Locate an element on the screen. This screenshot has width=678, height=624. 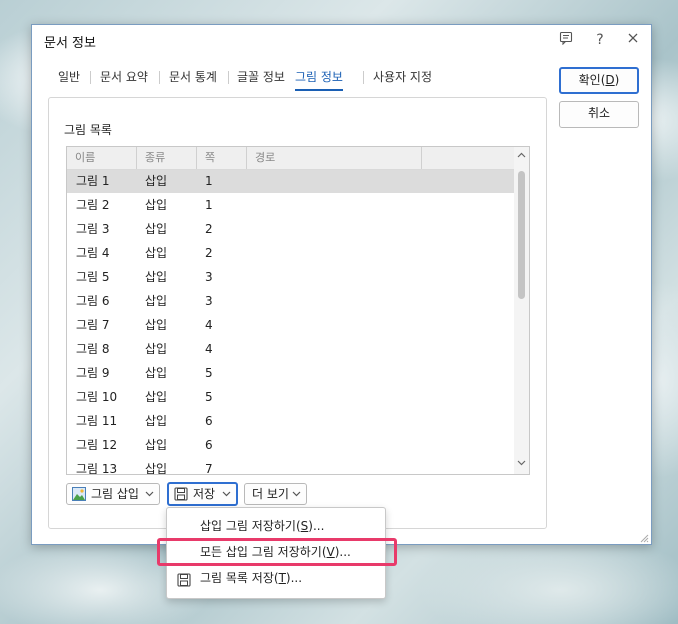
insert-picture-label: 그림 삽입 is located at coordinates (115, 494).